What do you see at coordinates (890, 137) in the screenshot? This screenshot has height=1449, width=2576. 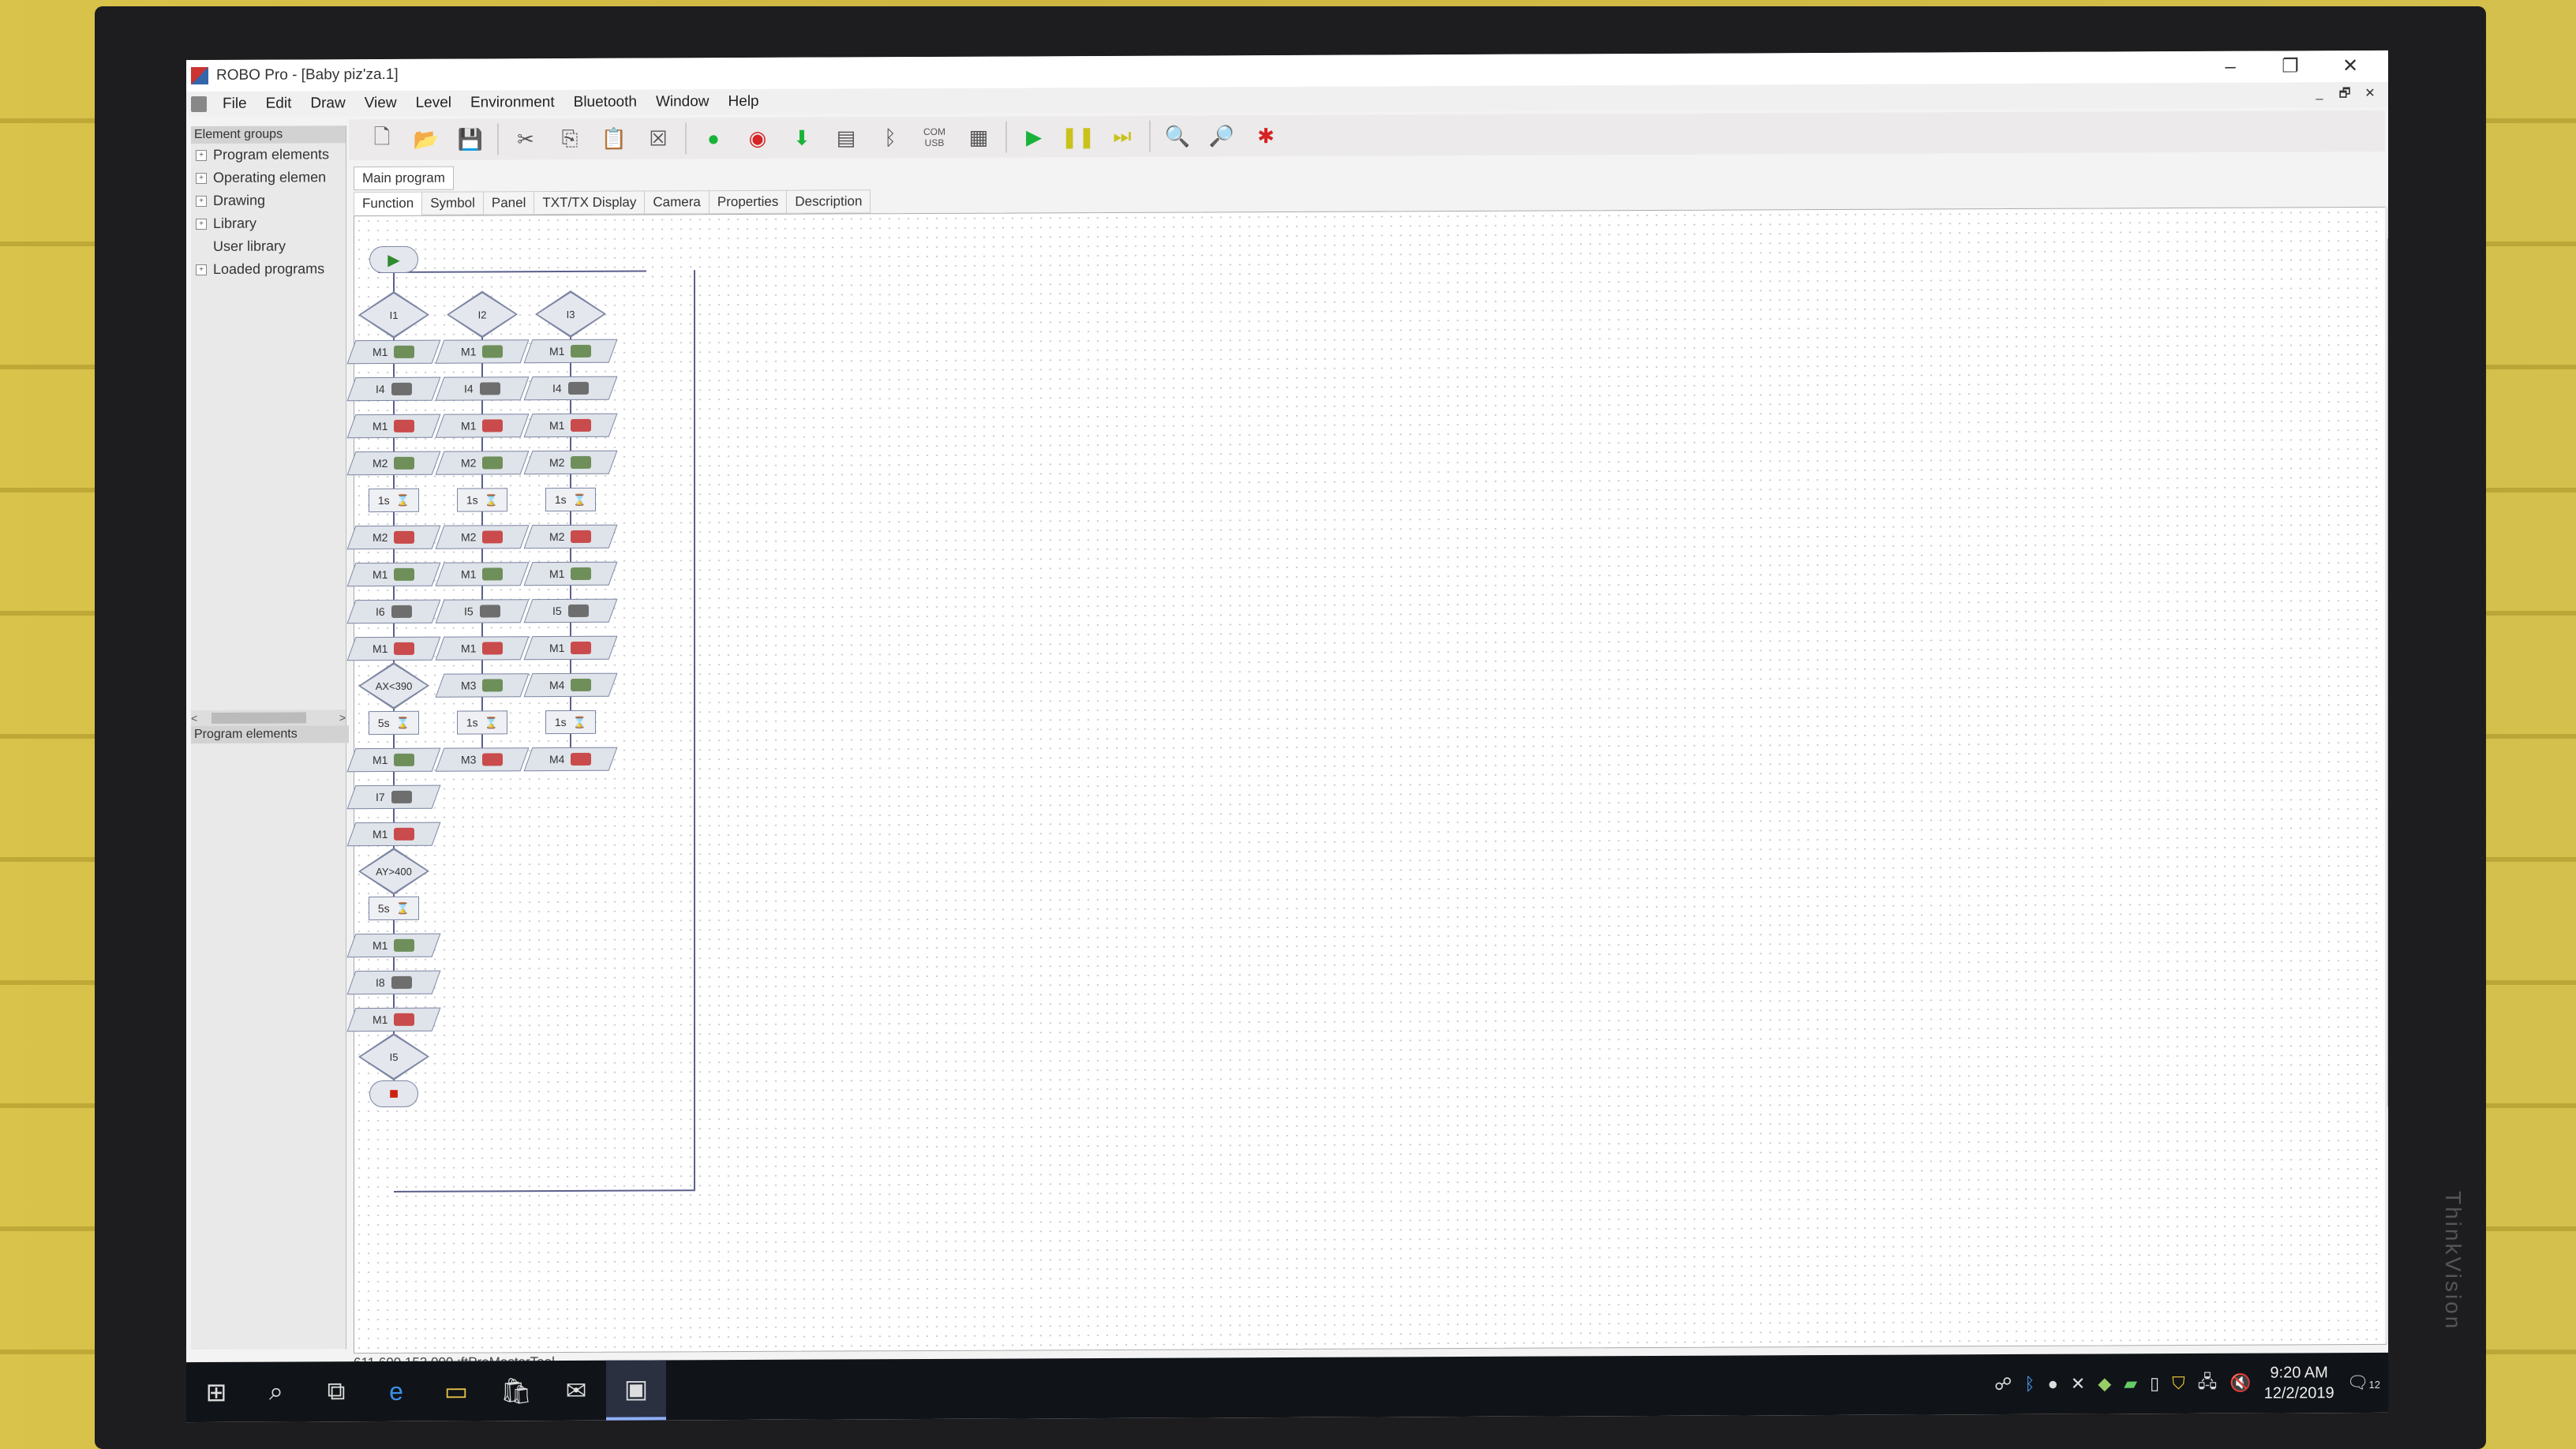 I see `bluetooth-icon: ᛒ` at bounding box center [890, 137].